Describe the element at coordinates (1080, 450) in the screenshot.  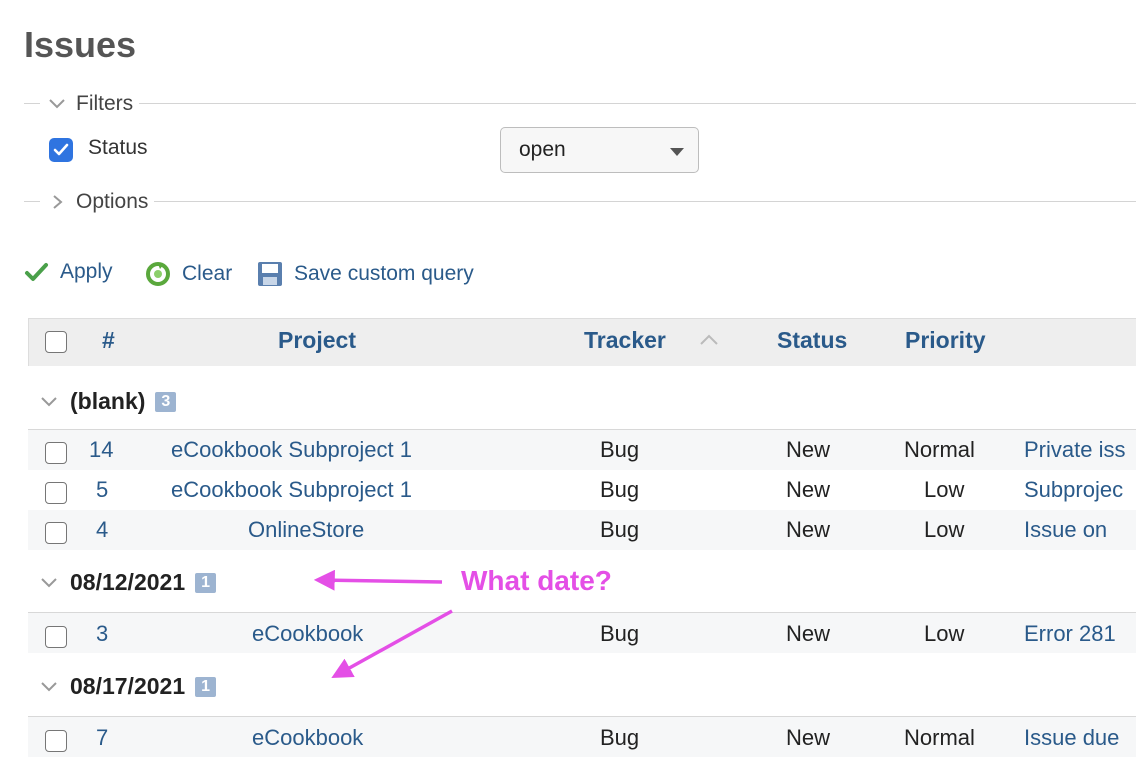
I see `subject-link: Private iss` at that location.